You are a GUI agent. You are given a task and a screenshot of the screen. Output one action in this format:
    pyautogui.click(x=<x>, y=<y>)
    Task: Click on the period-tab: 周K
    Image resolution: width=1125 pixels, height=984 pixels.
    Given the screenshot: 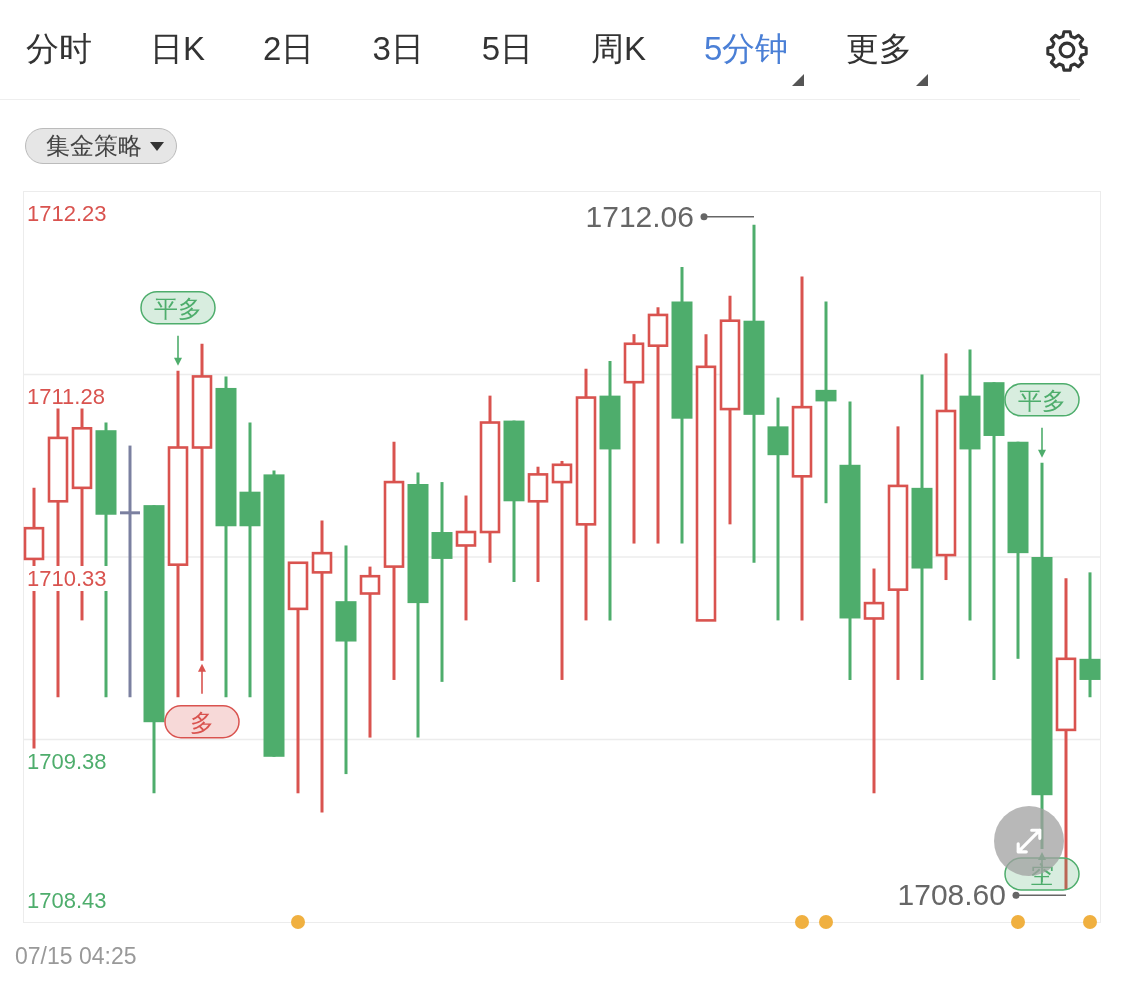 What is the action you would take?
    pyautogui.click(x=619, y=49)
    